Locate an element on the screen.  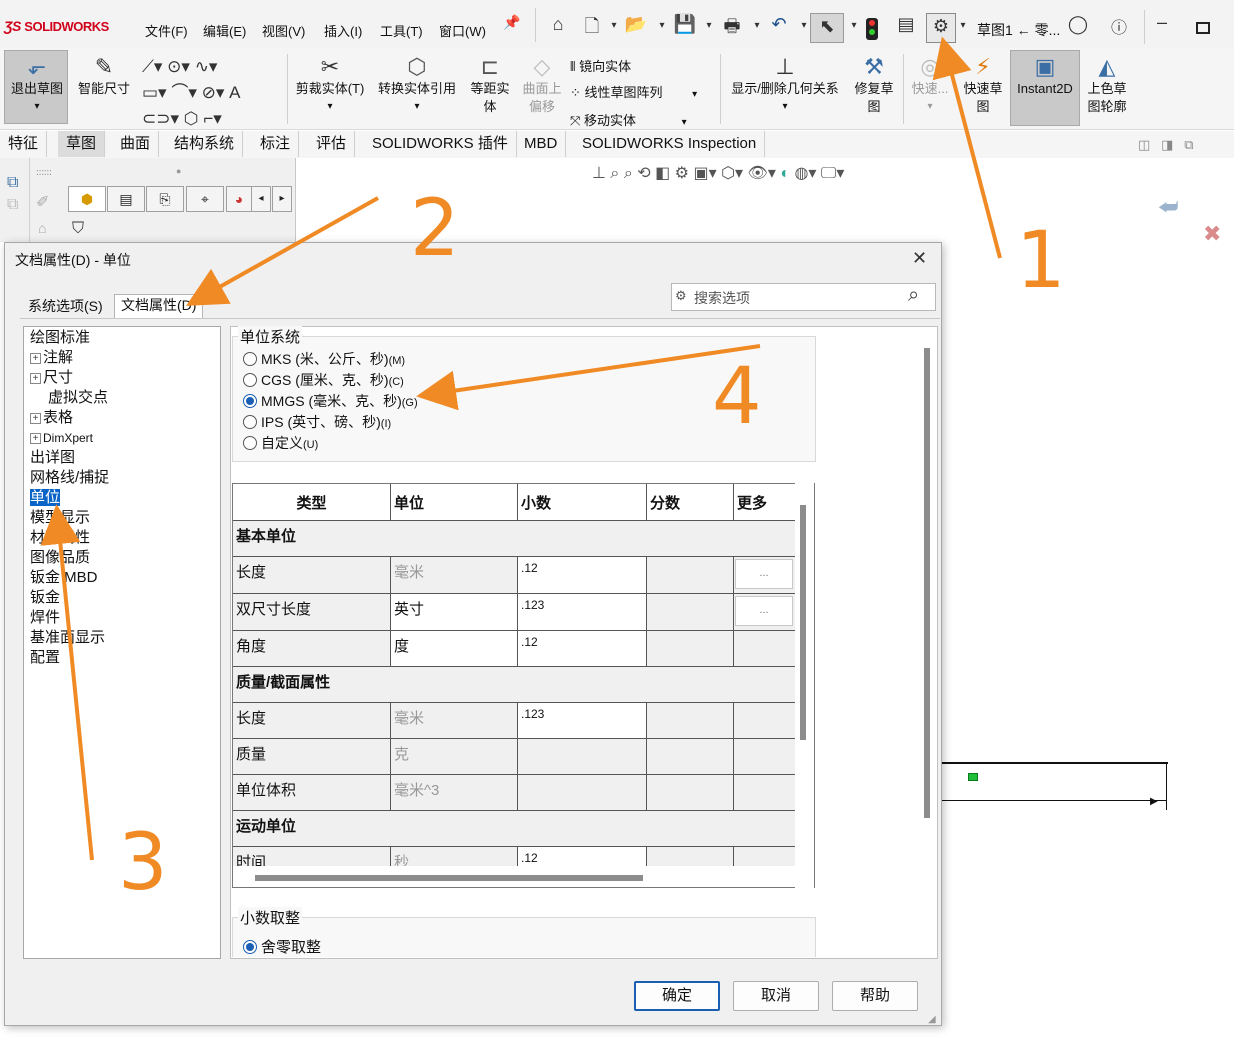
annotation-number-1: 1 is located at coordinates (1041, 261).